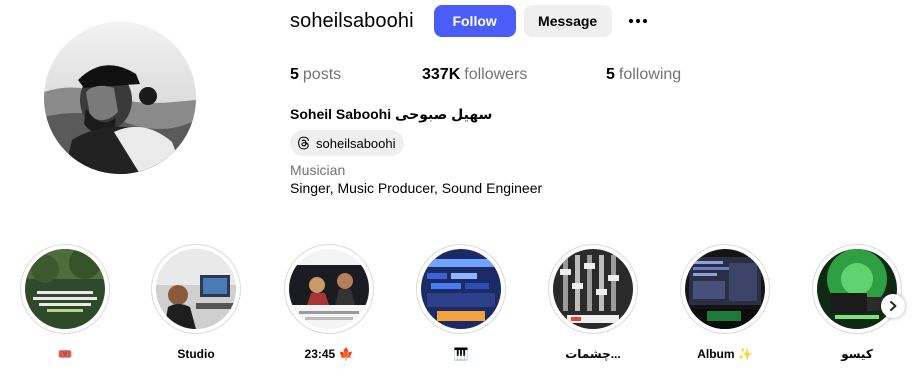  Describe the element at coordinates (474, 21) in the screenshot. I see `follow-button: Follow` at that location.